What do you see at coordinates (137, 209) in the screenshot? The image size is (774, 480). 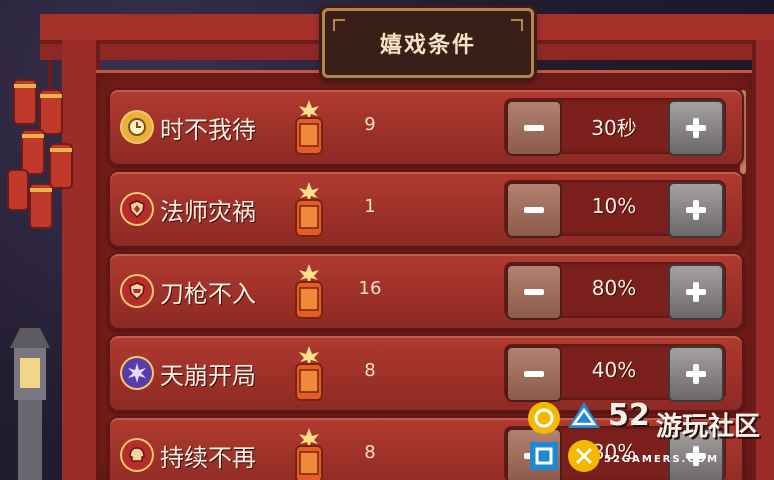 I see `mage-shield-icon` at bounding box center [137, 209].